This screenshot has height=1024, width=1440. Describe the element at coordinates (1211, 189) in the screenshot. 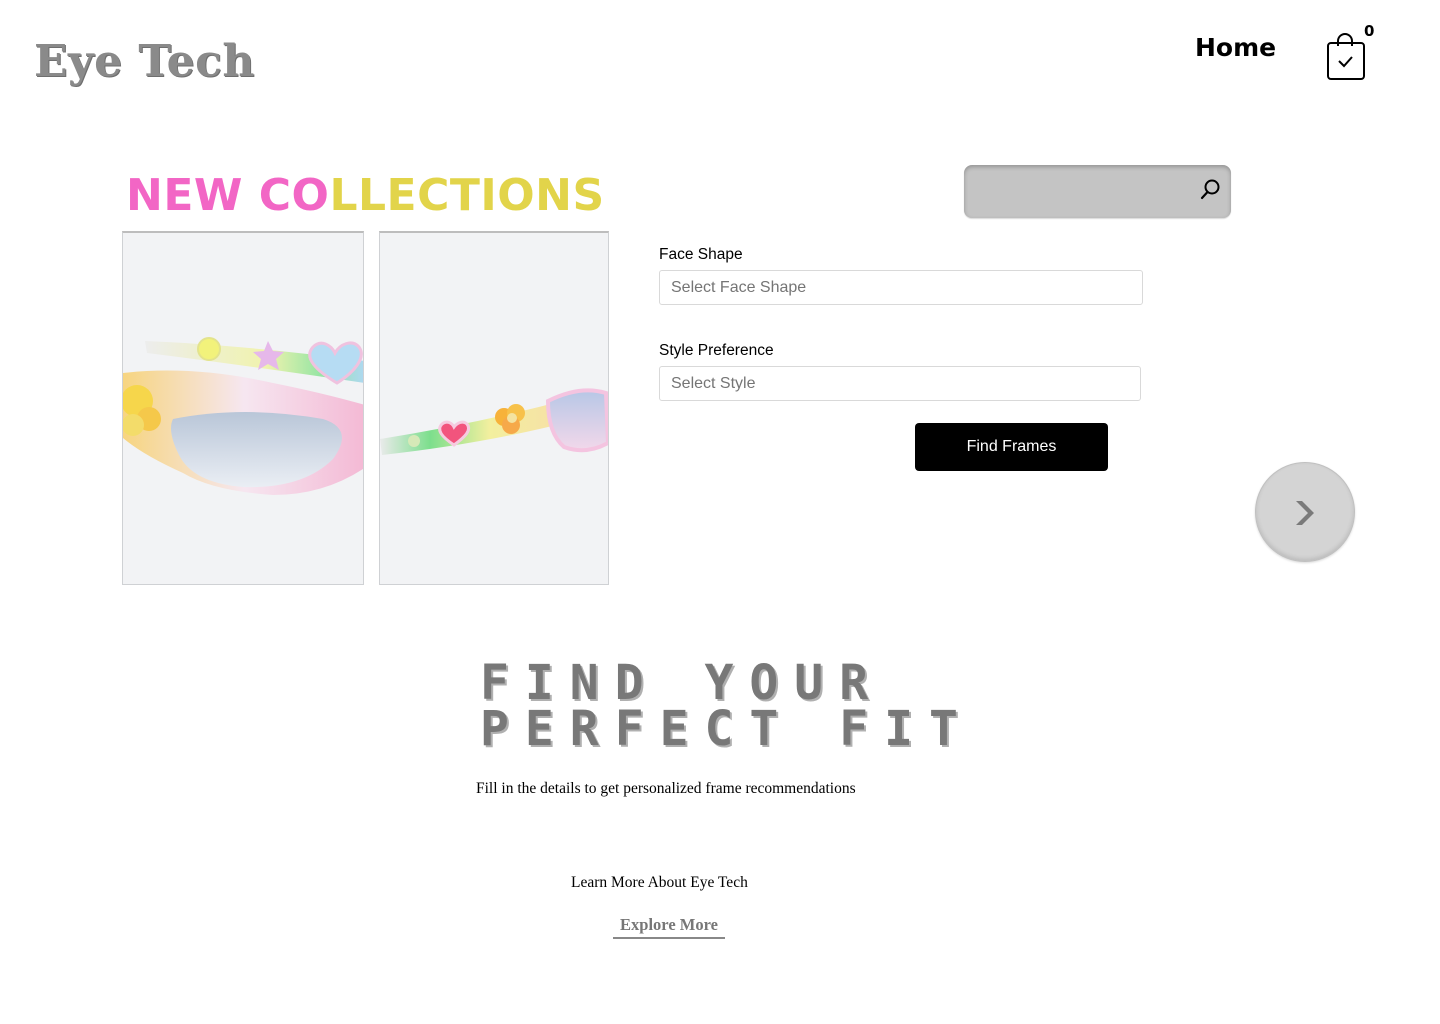

I see `search-icon` at that location.